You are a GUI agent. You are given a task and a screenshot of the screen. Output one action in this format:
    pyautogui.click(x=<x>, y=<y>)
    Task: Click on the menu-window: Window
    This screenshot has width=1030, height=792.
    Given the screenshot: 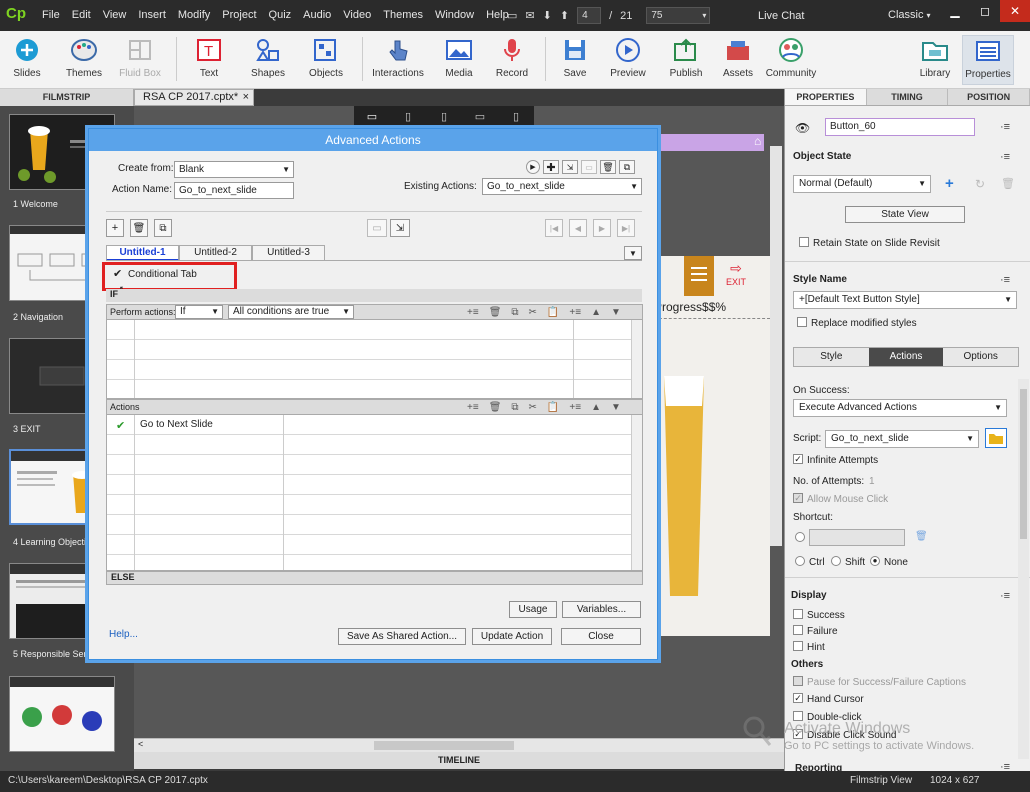 What is the action you would take?
    pyautogui.click(x=454, y=15)
    